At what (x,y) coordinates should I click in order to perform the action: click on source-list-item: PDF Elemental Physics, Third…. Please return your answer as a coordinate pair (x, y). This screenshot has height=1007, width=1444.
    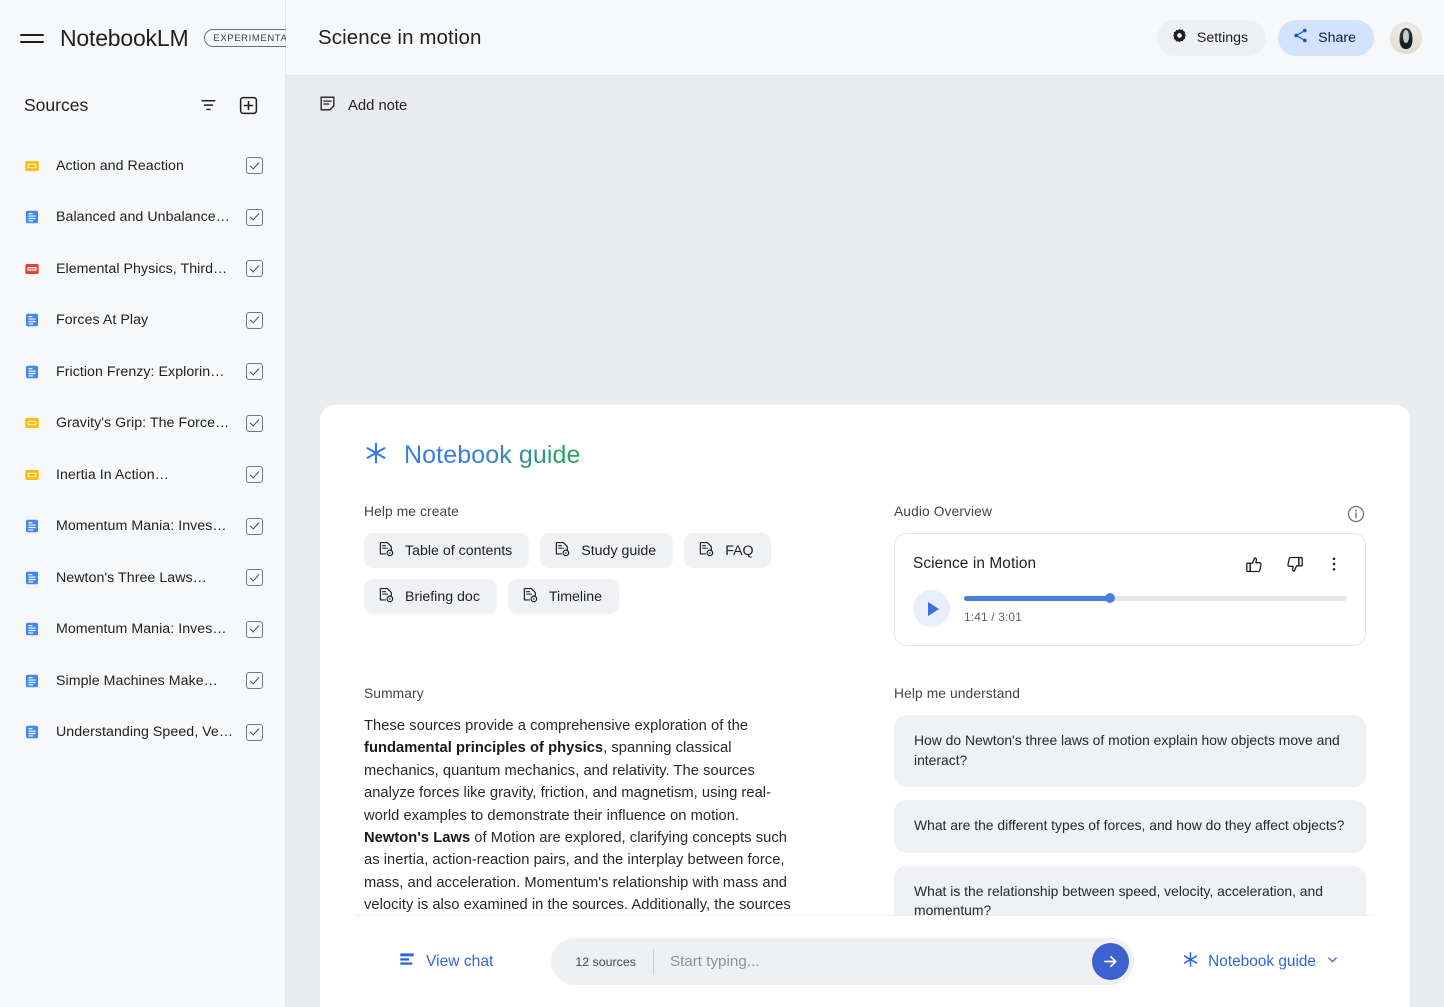
    Looking at the image, I should click on (142, 269).